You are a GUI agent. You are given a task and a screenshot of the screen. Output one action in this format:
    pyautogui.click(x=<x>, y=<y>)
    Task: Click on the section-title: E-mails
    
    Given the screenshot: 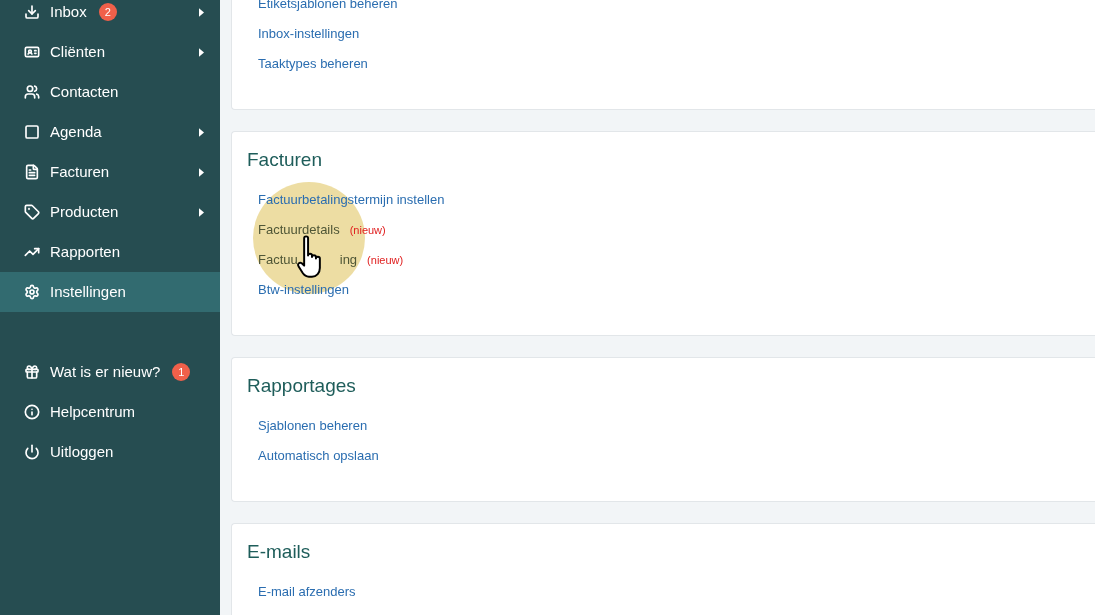 What is the action you would take?
    pyautogui.click(x=279, y=552)
    